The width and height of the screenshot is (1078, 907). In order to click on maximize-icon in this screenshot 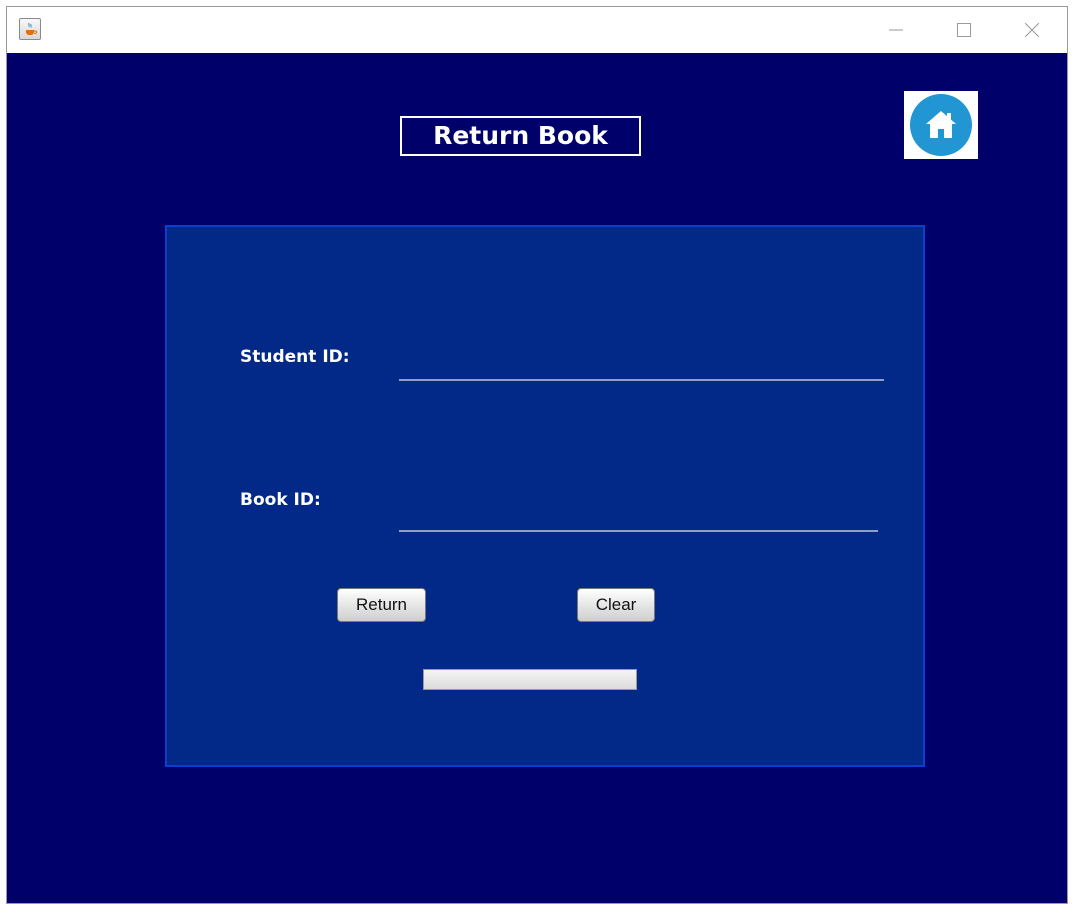, I will do `click(964, 30)`.